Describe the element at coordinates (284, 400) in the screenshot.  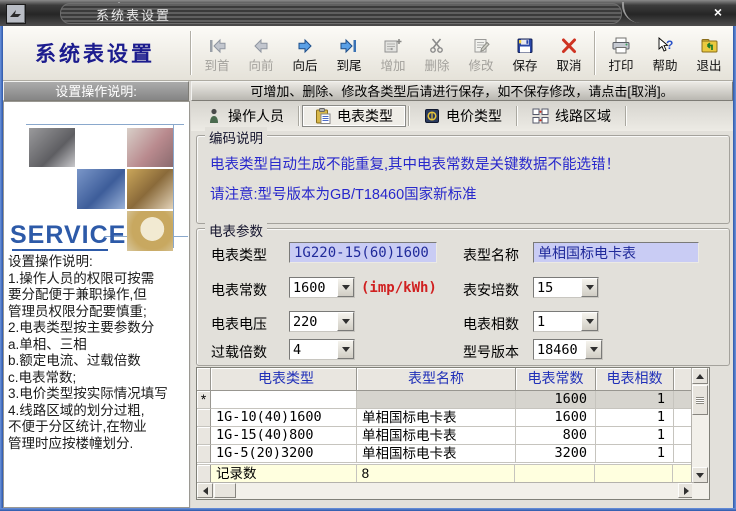
I see `cell-type` at that location.